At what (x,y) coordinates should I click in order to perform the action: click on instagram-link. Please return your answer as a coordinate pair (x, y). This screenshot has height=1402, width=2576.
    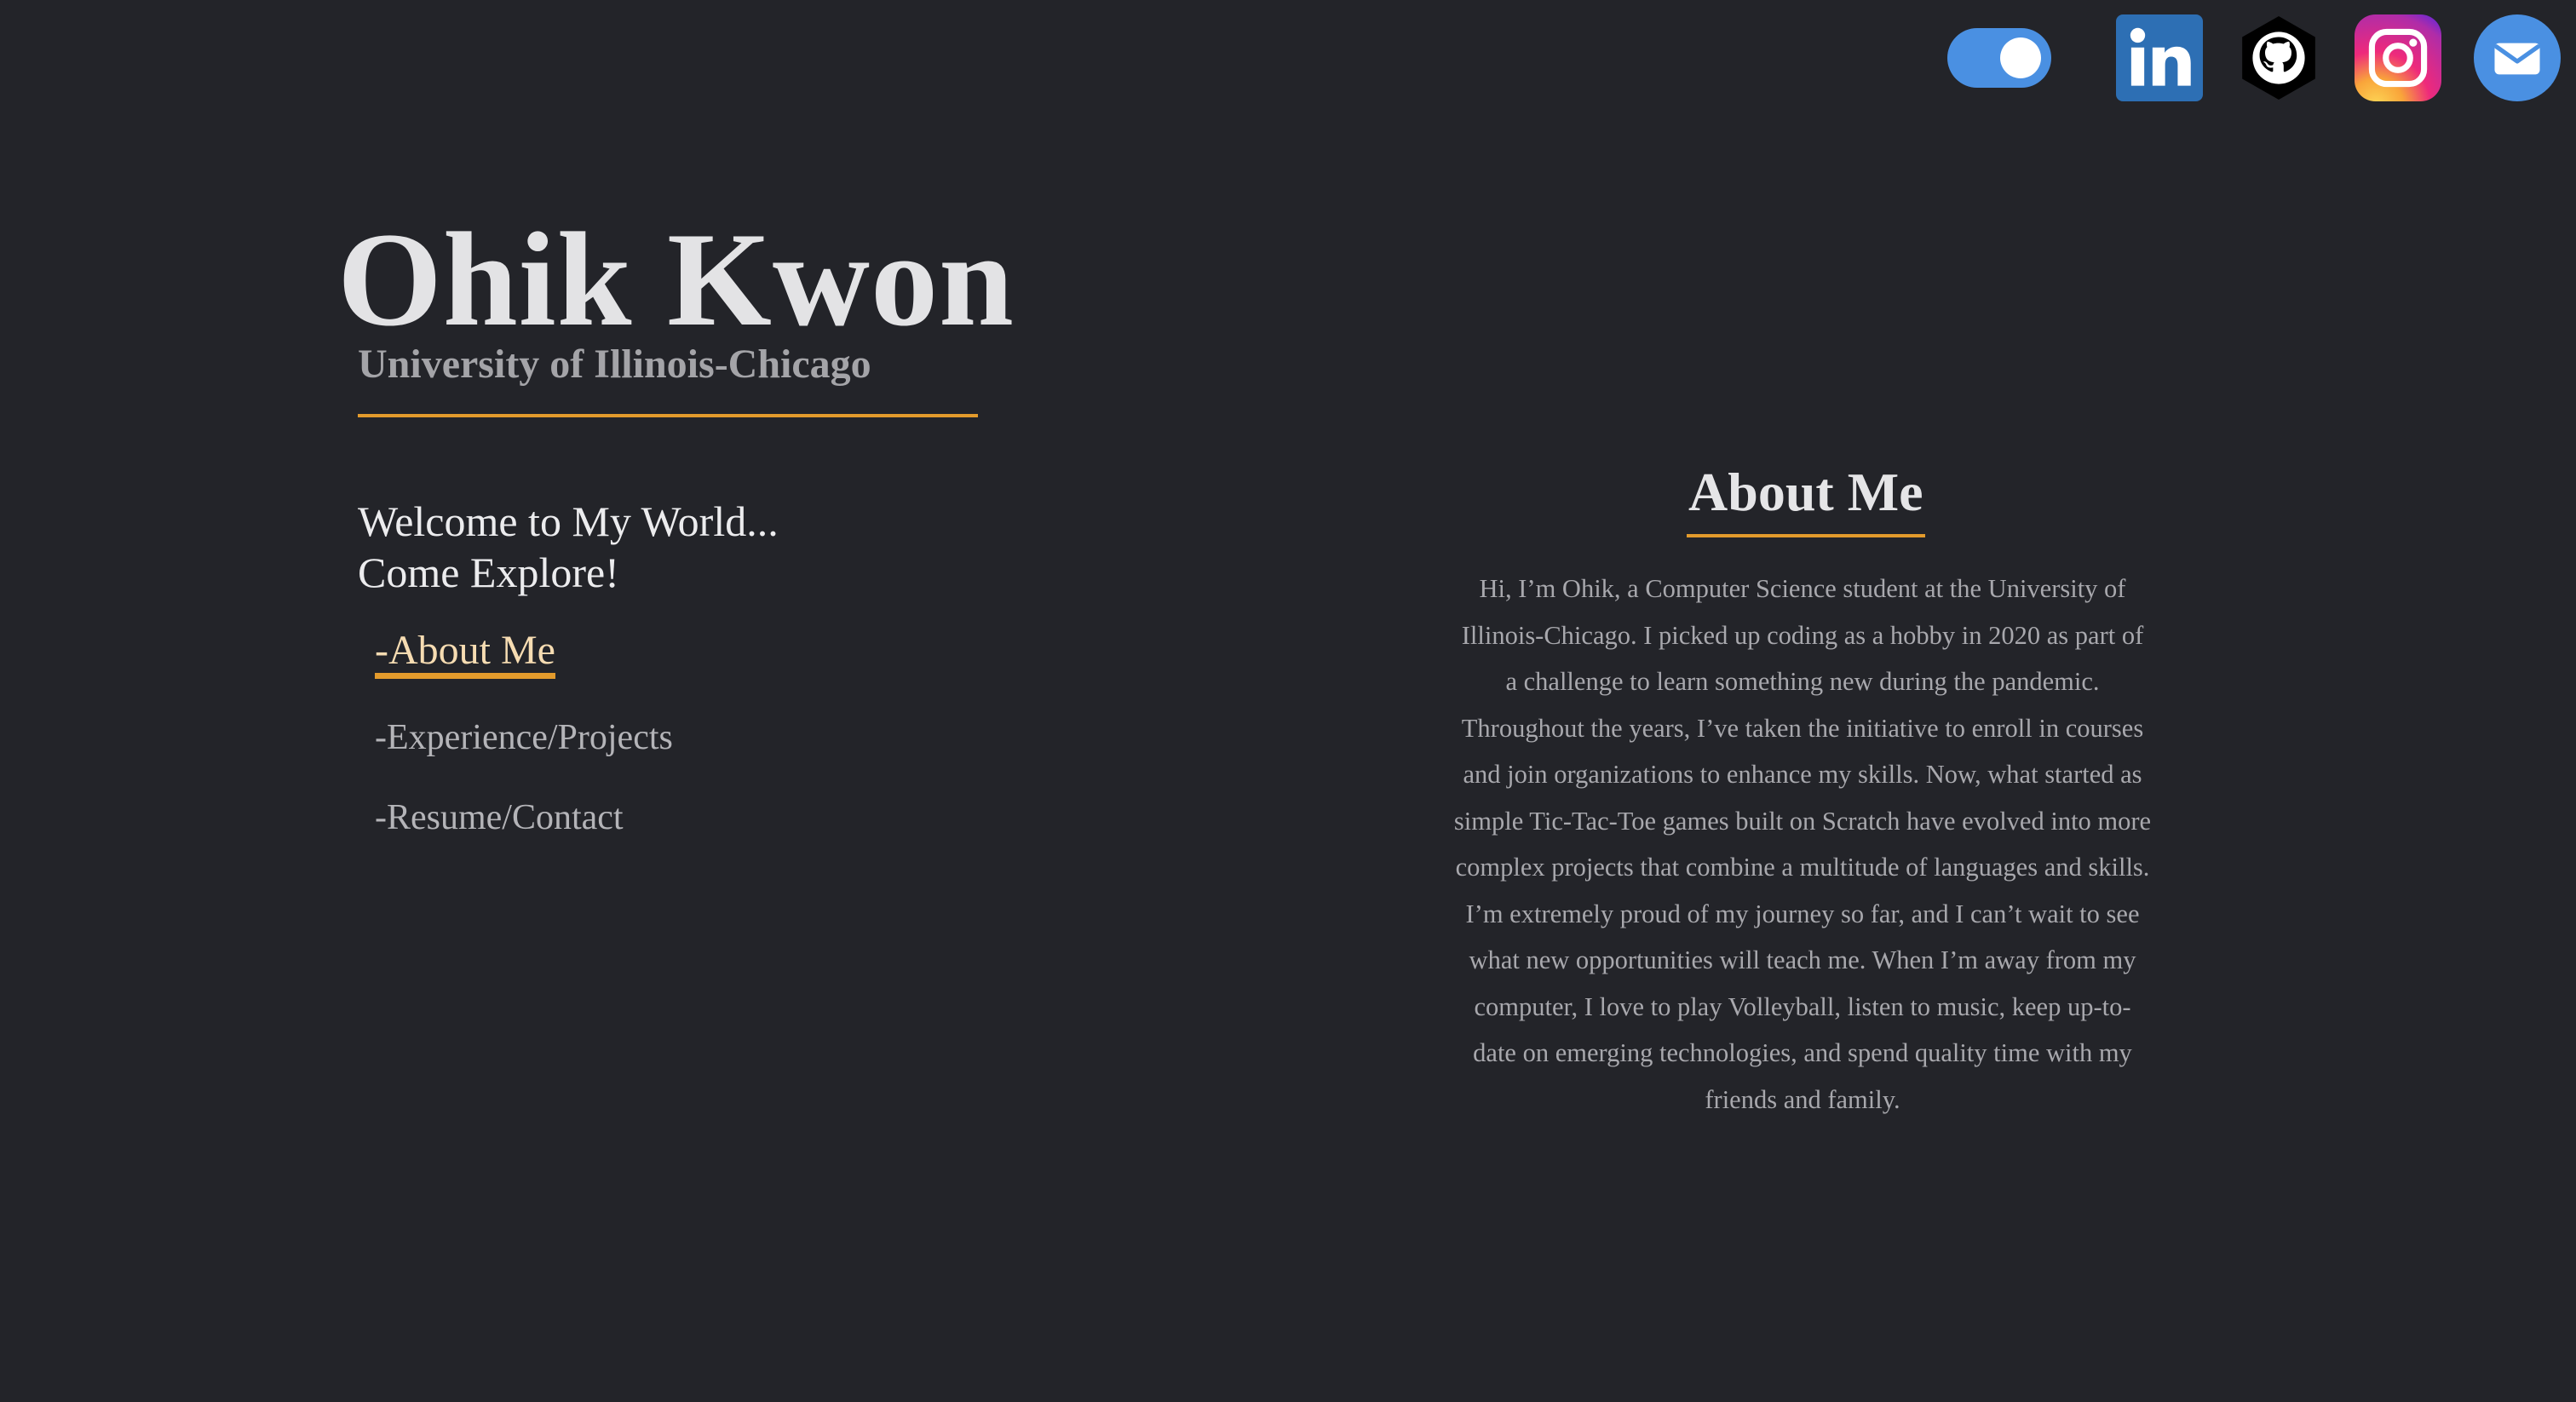
    Looking at the image, I should click on (2398, 57).